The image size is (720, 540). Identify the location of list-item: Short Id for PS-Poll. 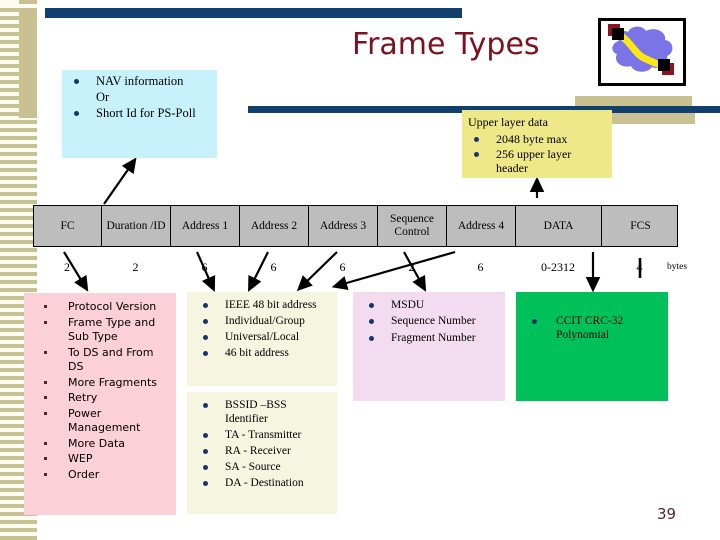
(139, 113).